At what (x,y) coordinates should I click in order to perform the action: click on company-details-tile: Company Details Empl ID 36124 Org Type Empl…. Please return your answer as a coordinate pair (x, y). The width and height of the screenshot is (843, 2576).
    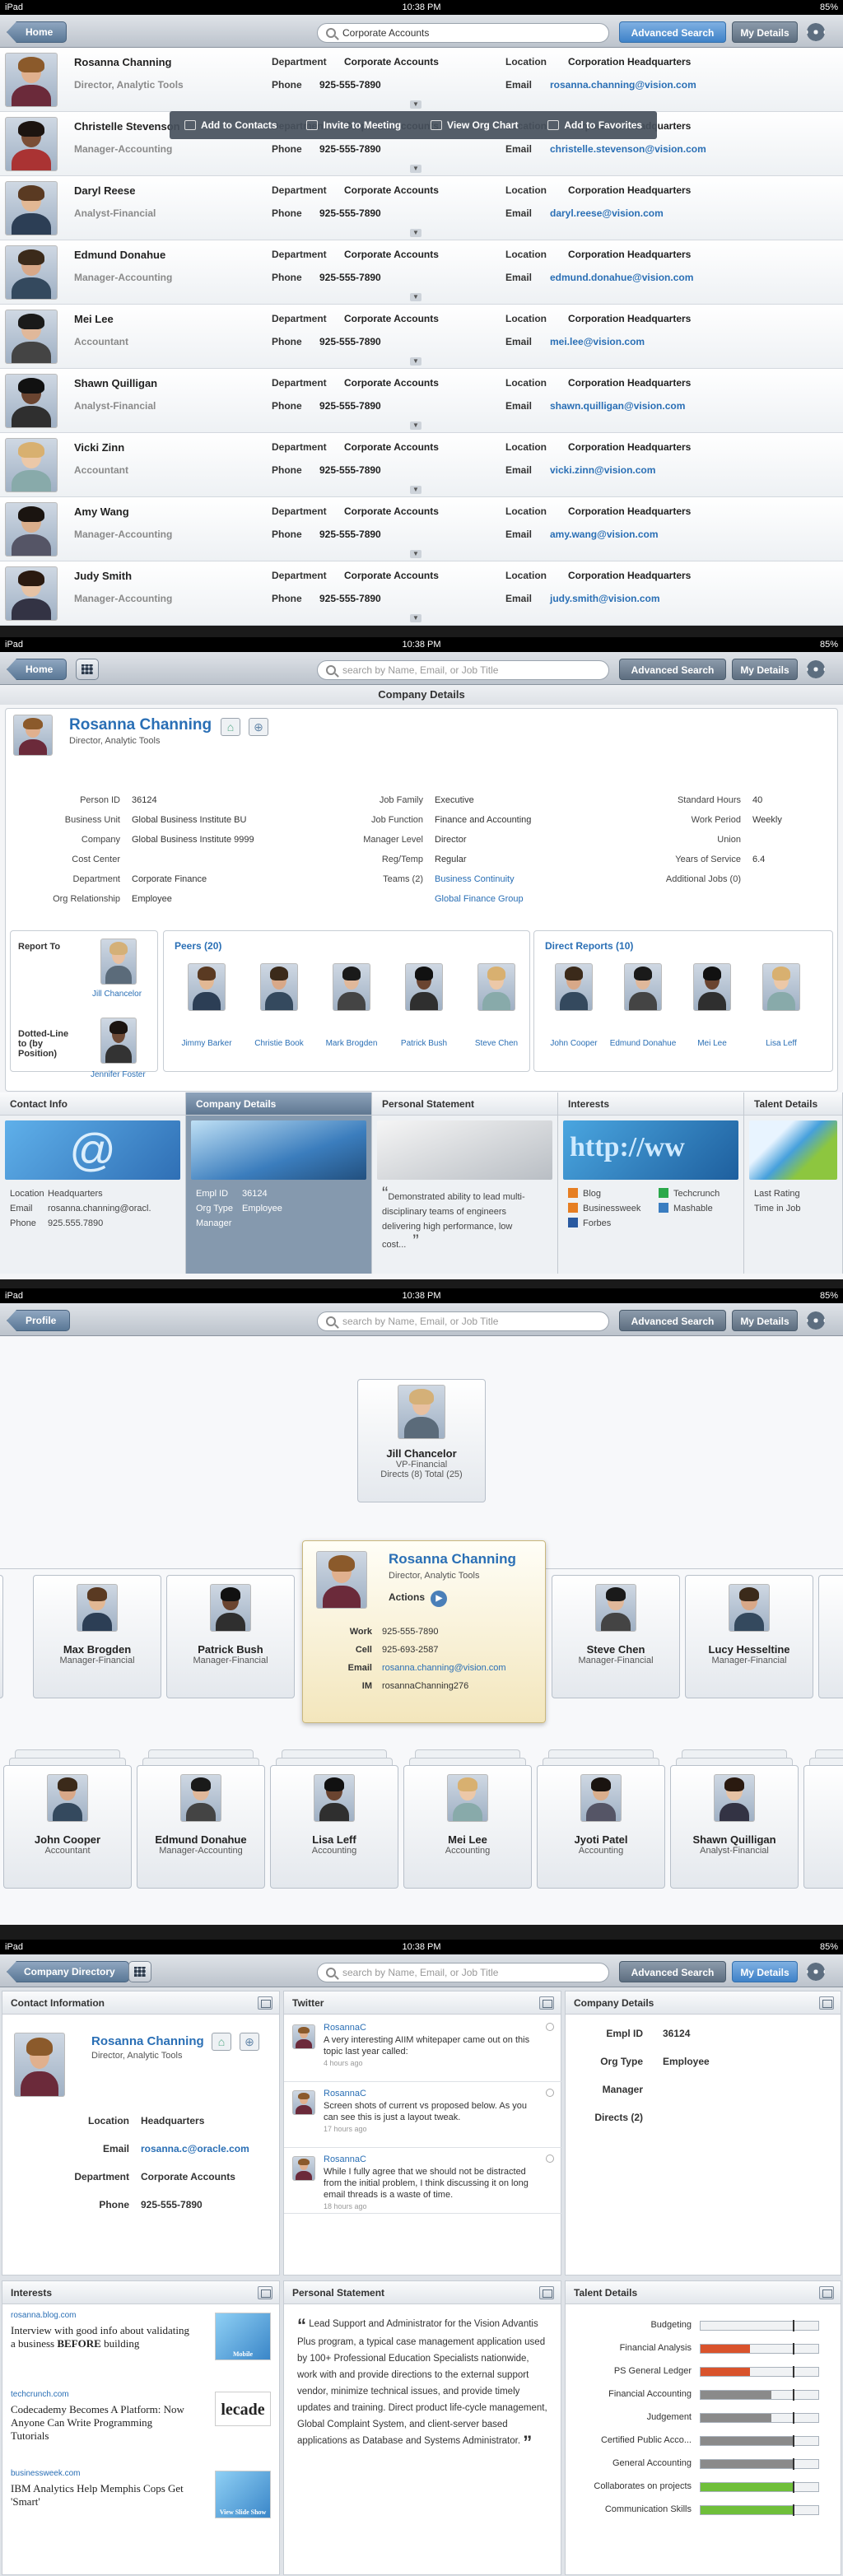
    Looking at the image, I should click on (279, 1183).